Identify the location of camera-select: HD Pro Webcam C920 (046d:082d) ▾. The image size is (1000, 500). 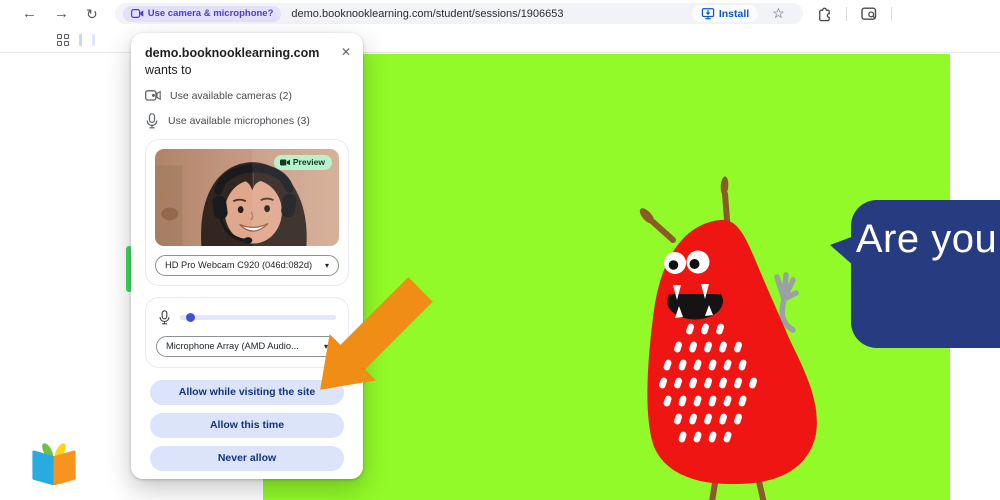
(247, 265).